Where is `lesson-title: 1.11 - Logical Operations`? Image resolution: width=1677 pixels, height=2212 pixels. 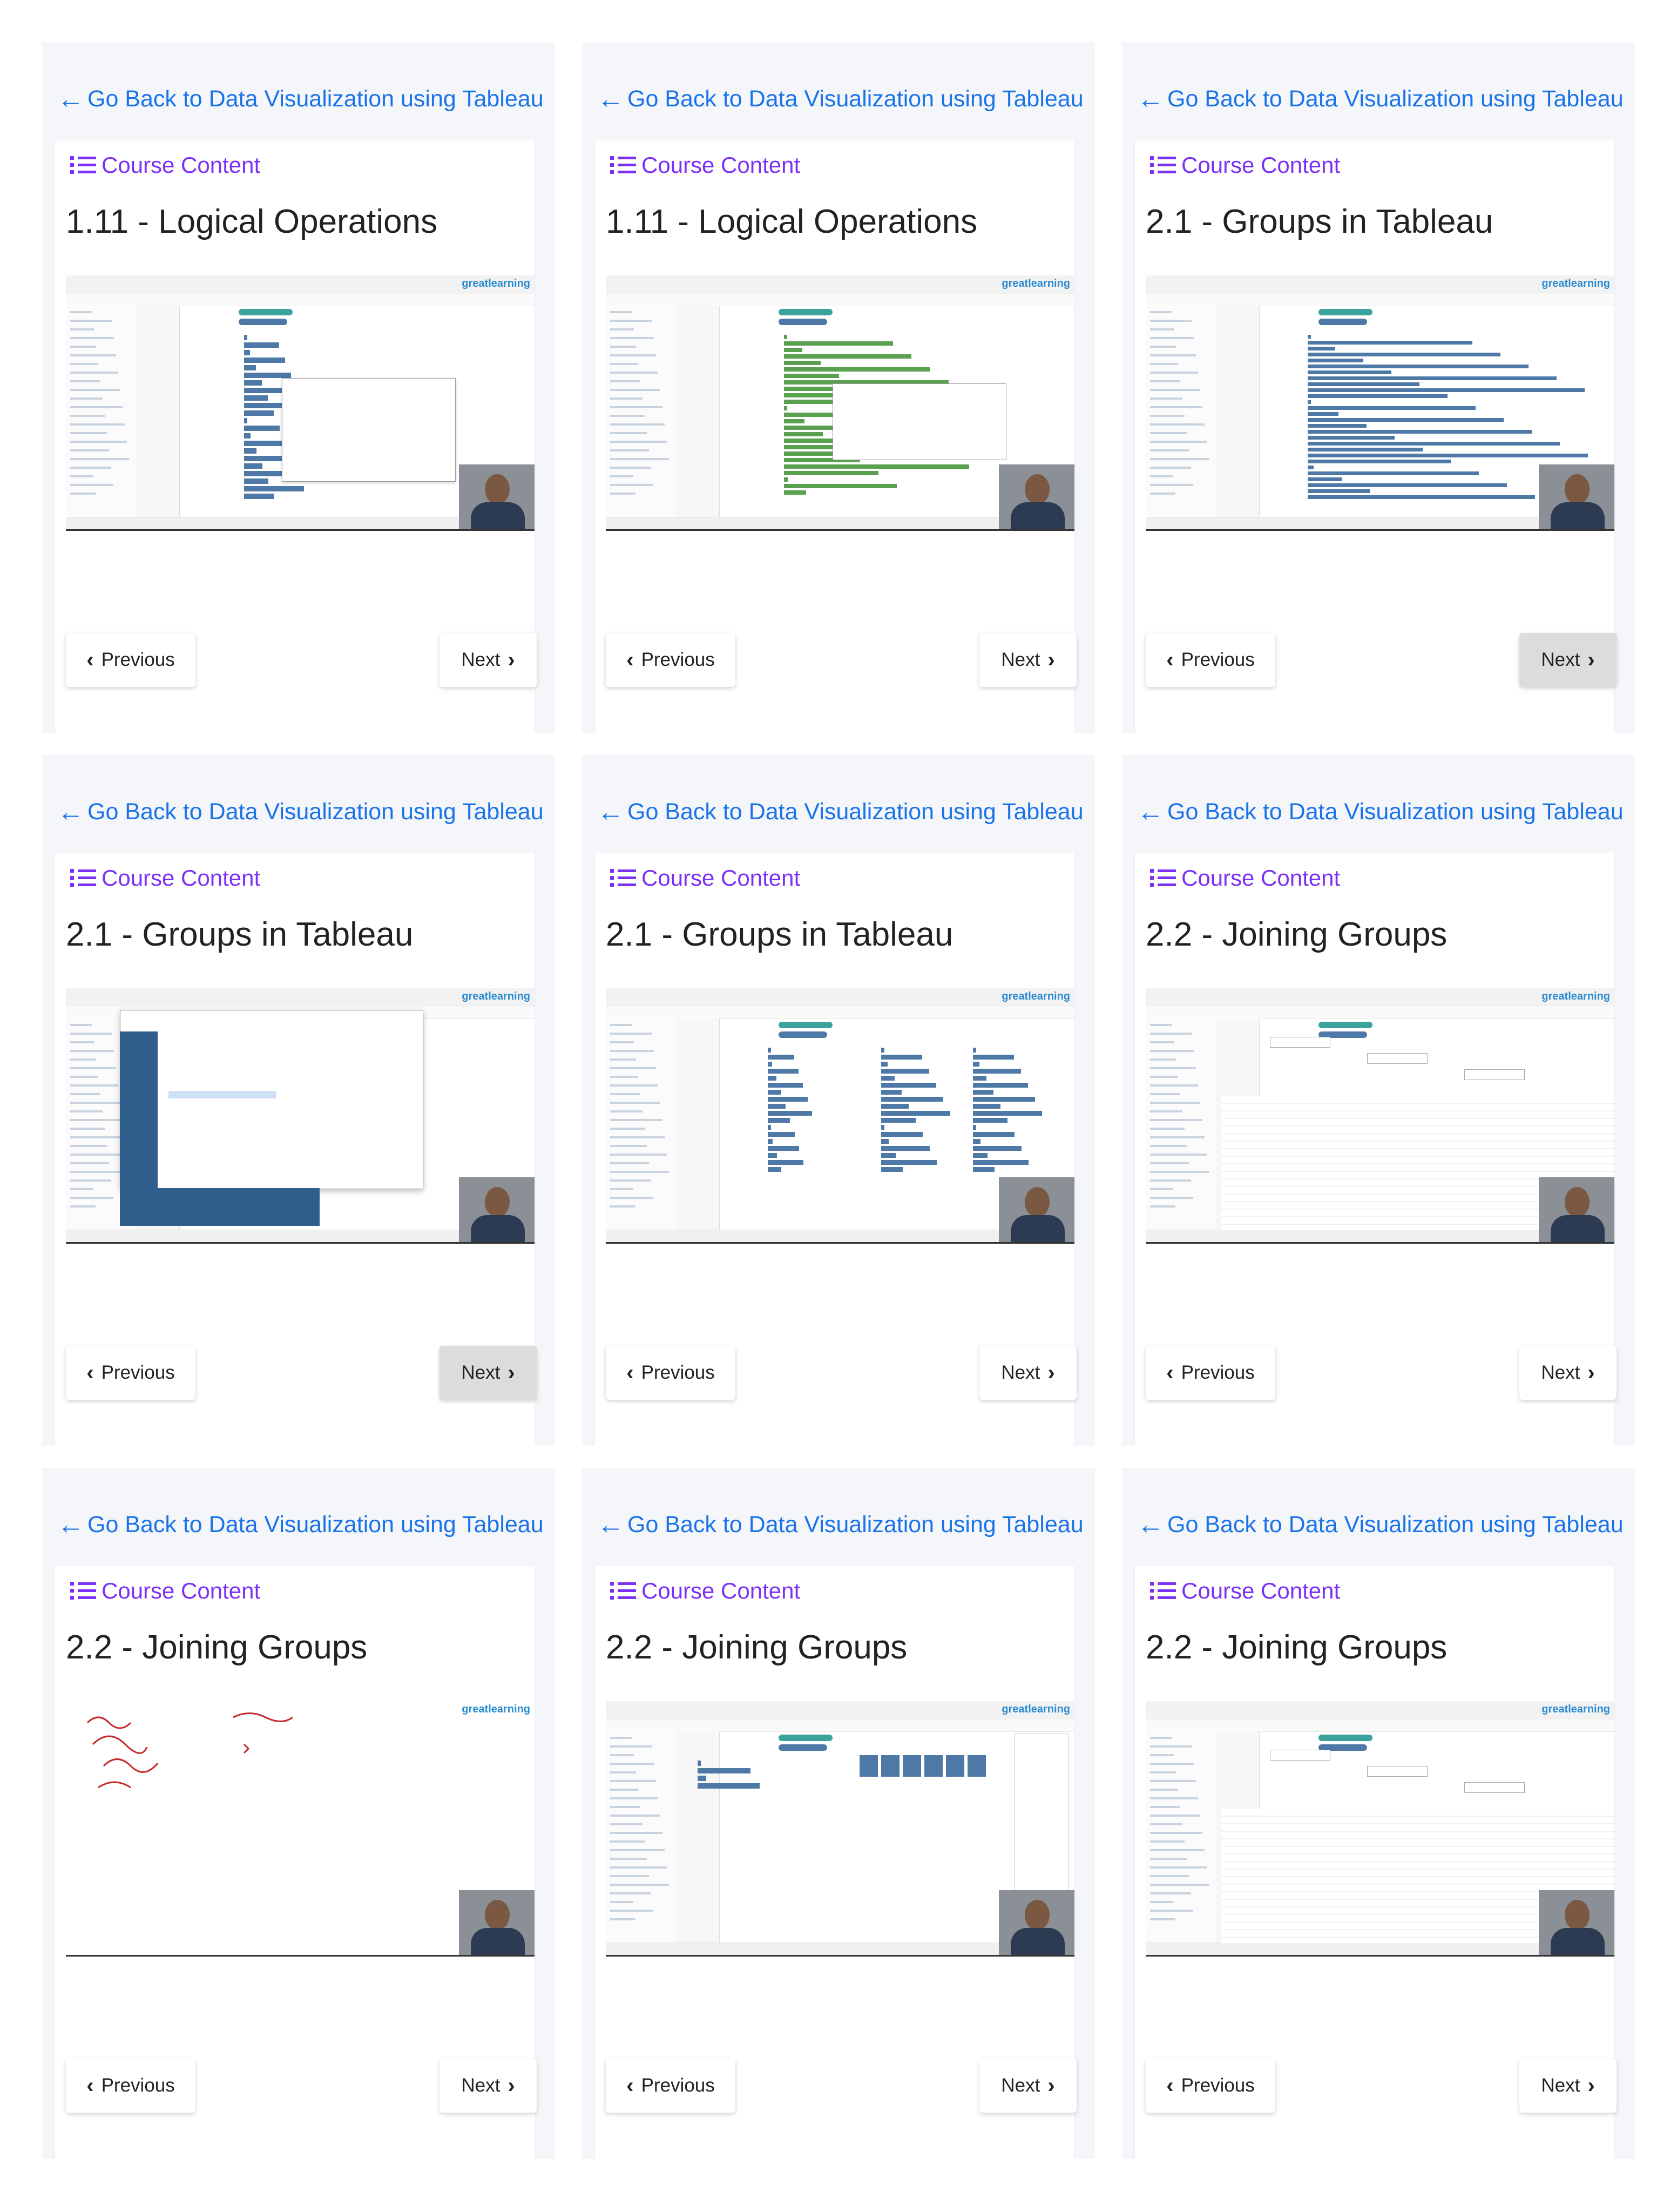
lesson-title: 1.11 - Logical Operations is located at coordinates (792, 221).